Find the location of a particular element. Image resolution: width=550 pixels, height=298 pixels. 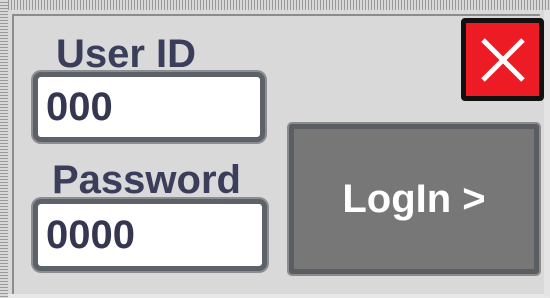

password-value: 0000 is located at coordinates (90, 234).